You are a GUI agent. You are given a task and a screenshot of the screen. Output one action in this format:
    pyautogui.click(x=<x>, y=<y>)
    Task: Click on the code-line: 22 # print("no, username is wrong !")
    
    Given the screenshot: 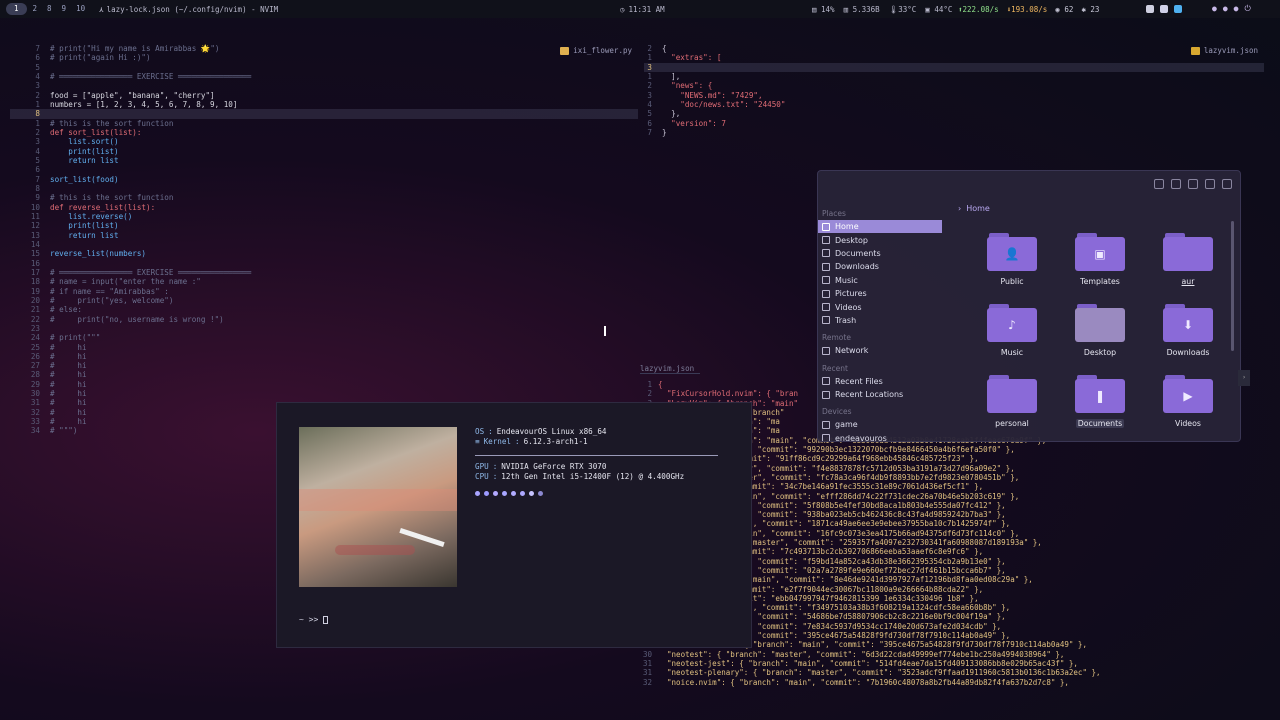 What is the action you would take?
    pyautogui.click(x=324, y=319)
    